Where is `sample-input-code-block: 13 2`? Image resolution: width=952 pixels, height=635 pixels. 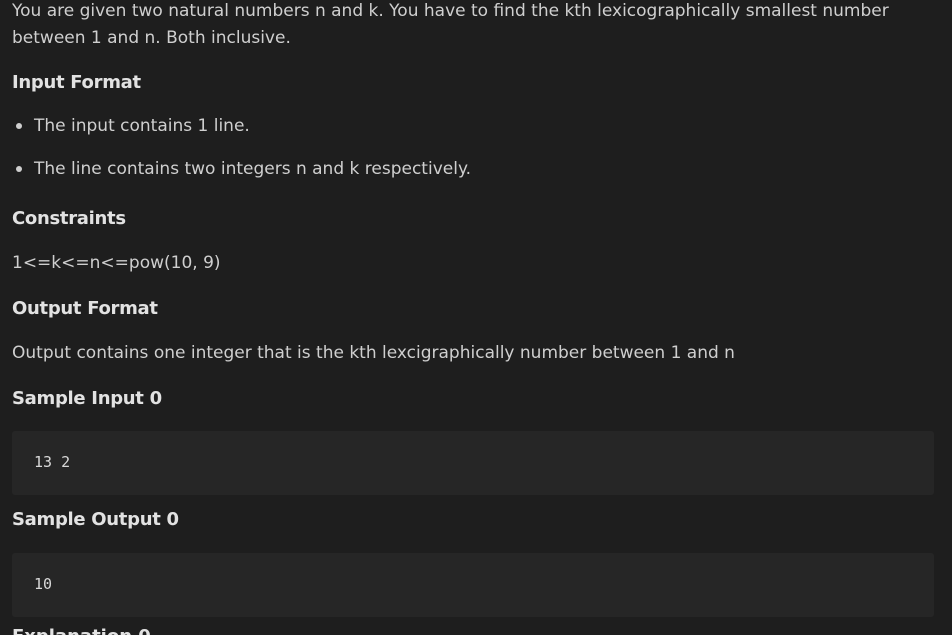 sample-input-code-block: 13 2 is located at coordinates (473, 463).